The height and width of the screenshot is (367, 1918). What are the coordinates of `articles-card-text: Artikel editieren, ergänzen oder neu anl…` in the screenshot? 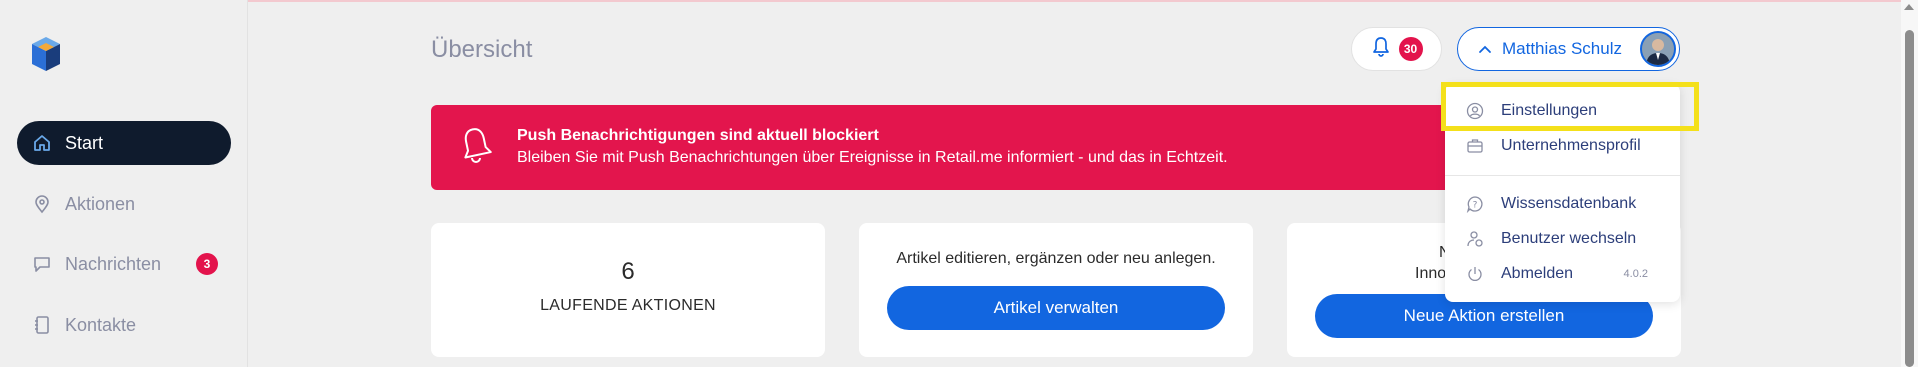 It's located at (1056, 258).